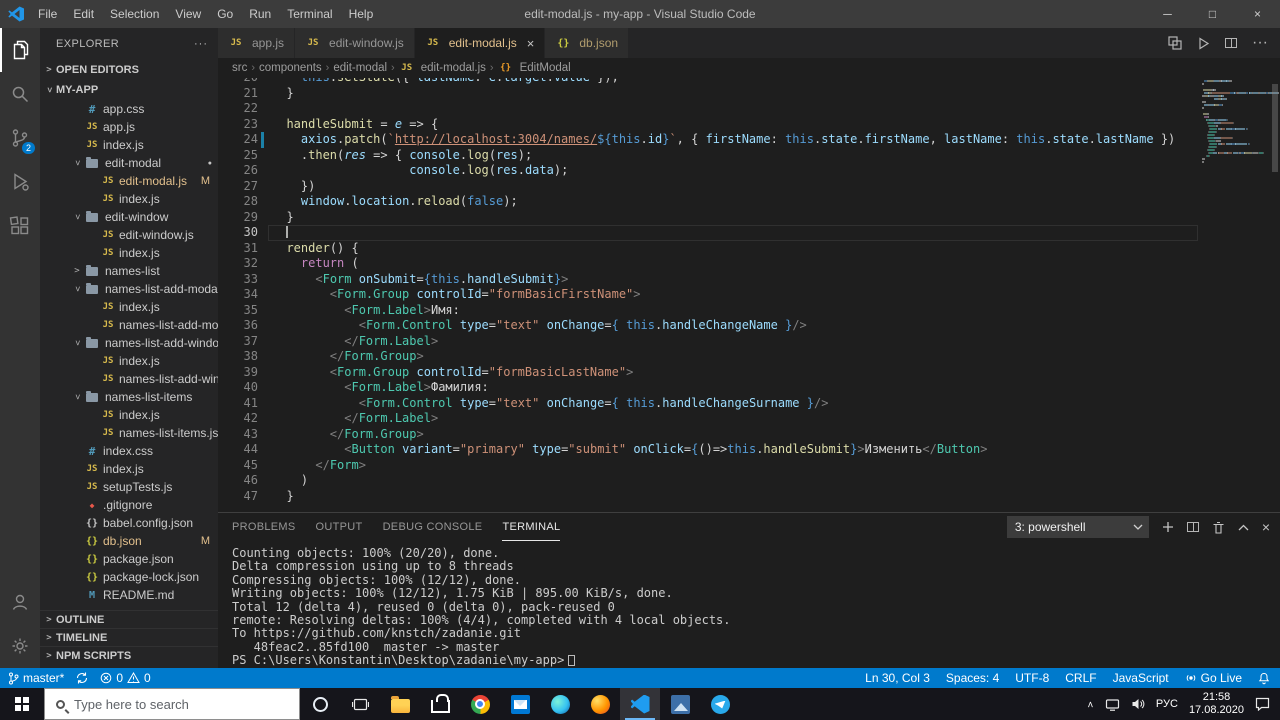  I want to click on tree-item-edit-window-js: JS edit-window.js, so click(129, 235).